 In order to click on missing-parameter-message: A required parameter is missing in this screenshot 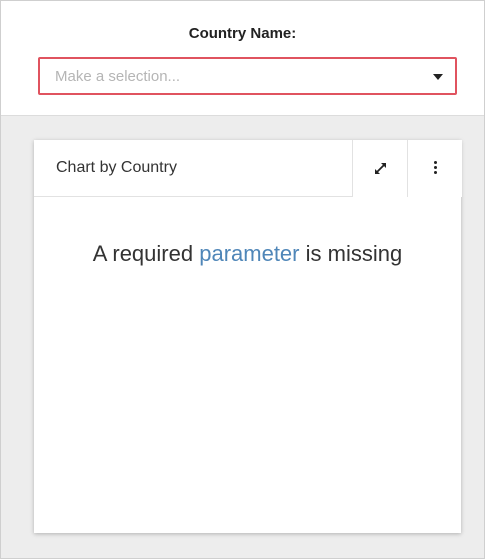, I will do `click(247, 254)`.